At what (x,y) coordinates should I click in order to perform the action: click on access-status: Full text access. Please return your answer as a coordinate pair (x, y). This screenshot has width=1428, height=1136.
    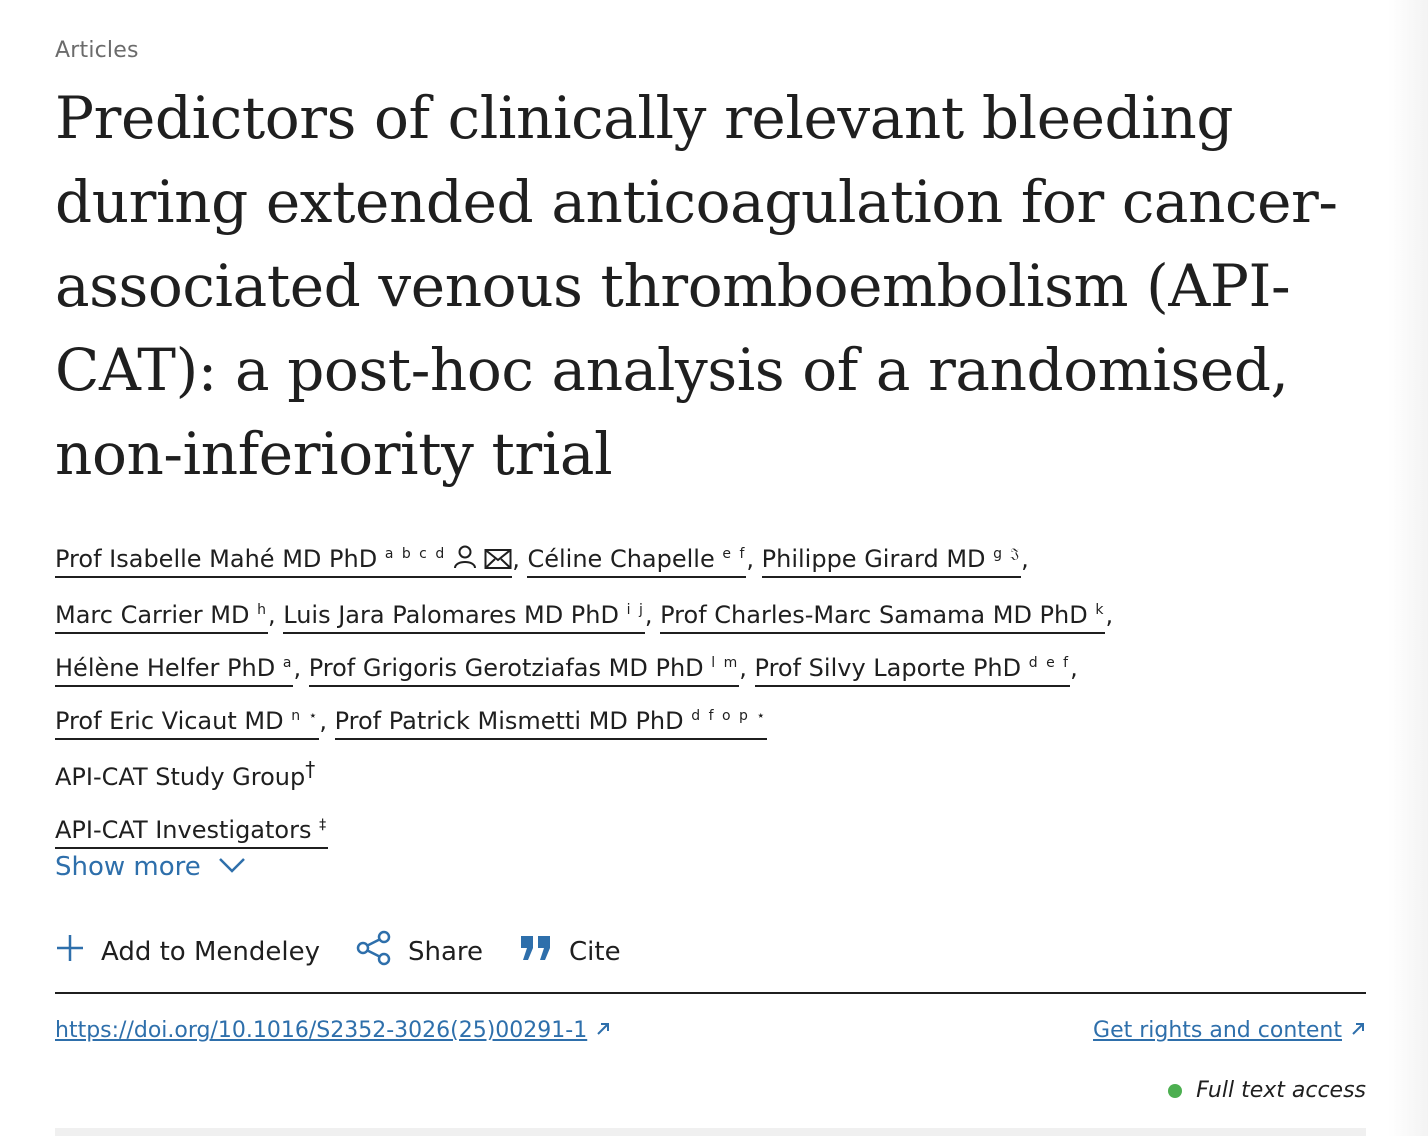
    Looking at the image, I should click on (1267, 1090).